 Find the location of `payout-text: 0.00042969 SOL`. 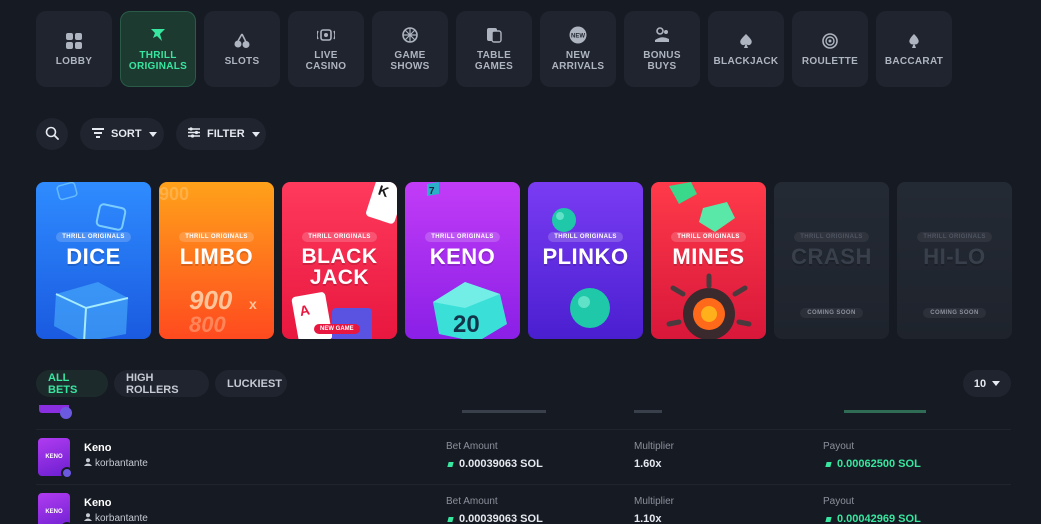

payout-text: 0.00042969 SOL is located at coordinates (879, 518).